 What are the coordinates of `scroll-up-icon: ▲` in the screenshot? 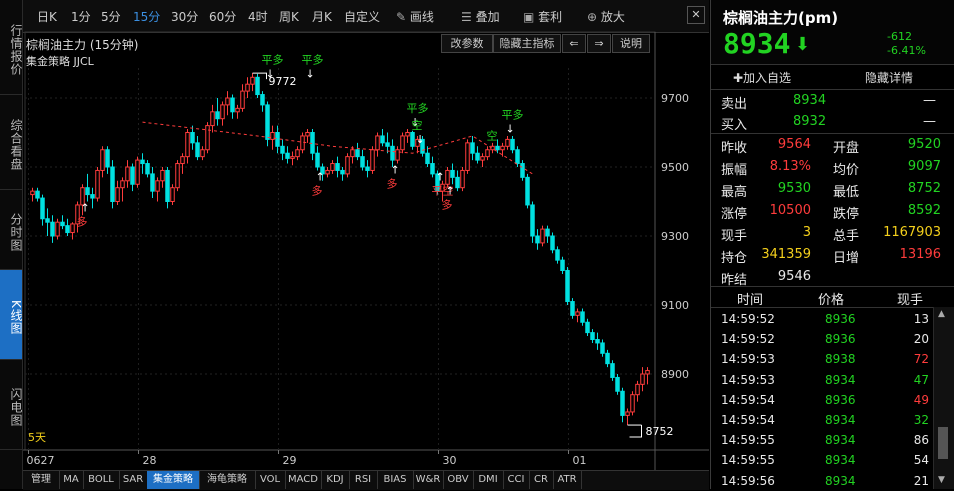 It's located at (941, 314).